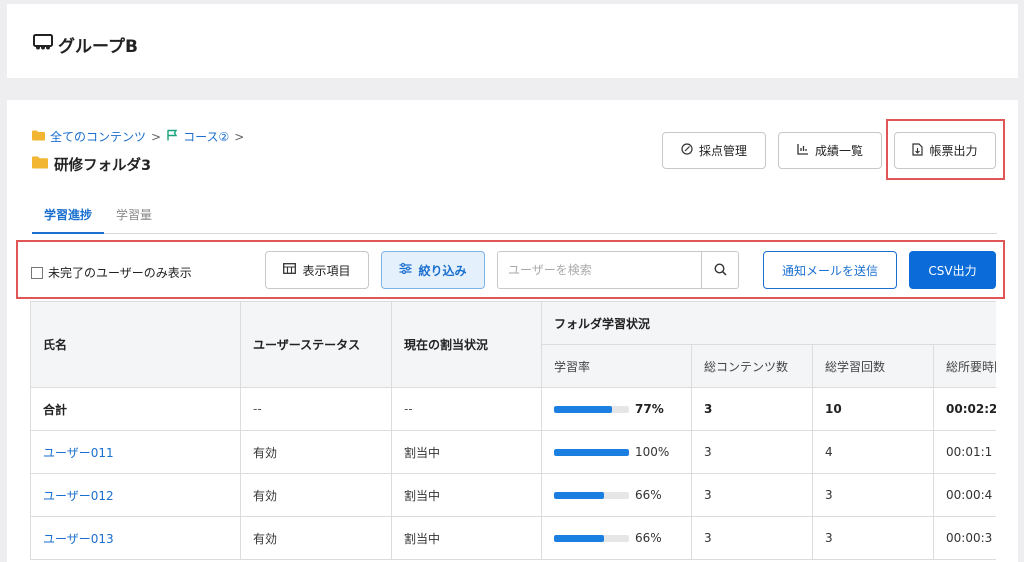 The width and height of the screenshot is (1024, 562). Describe the element at coordinates (135, 409) in the screenshot. I see `cell-name: 合計` at that location.